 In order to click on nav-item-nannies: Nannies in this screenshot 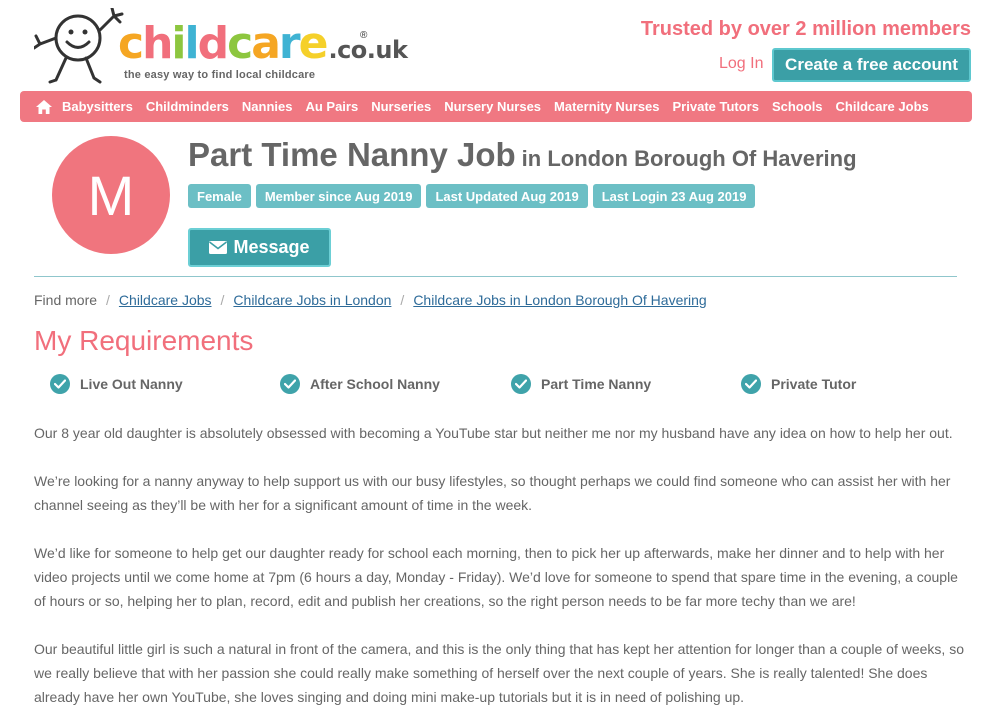, I will do `click(267, 106)`.